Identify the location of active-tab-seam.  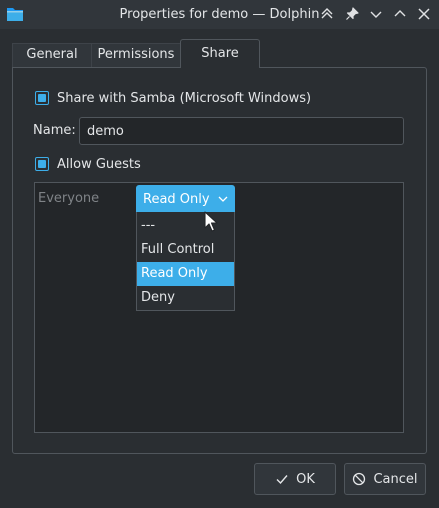
(220, 67).